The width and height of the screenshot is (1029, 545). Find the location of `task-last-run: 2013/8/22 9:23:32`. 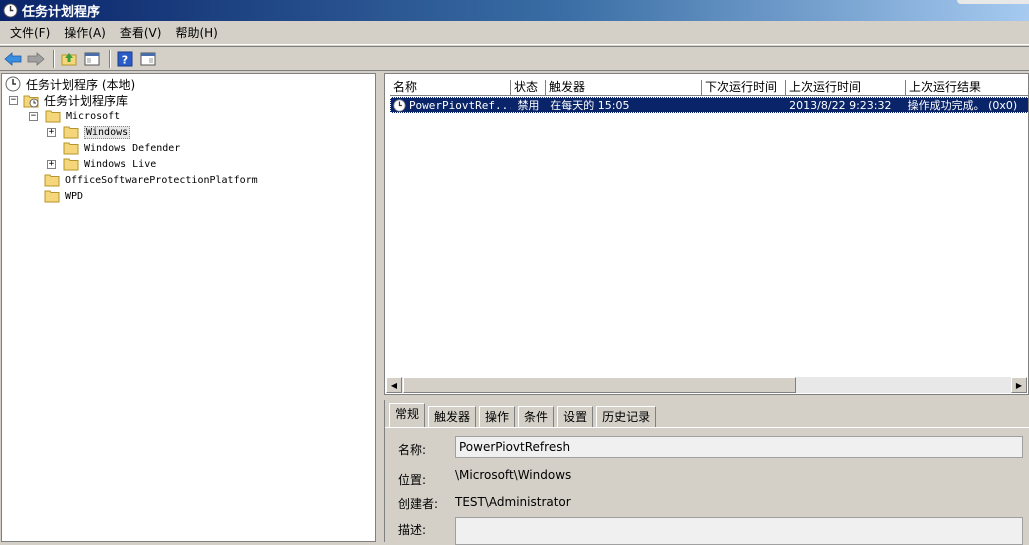

task-last-run: 2013/8/22 9:23:32 is located at coordinates (840, 105).